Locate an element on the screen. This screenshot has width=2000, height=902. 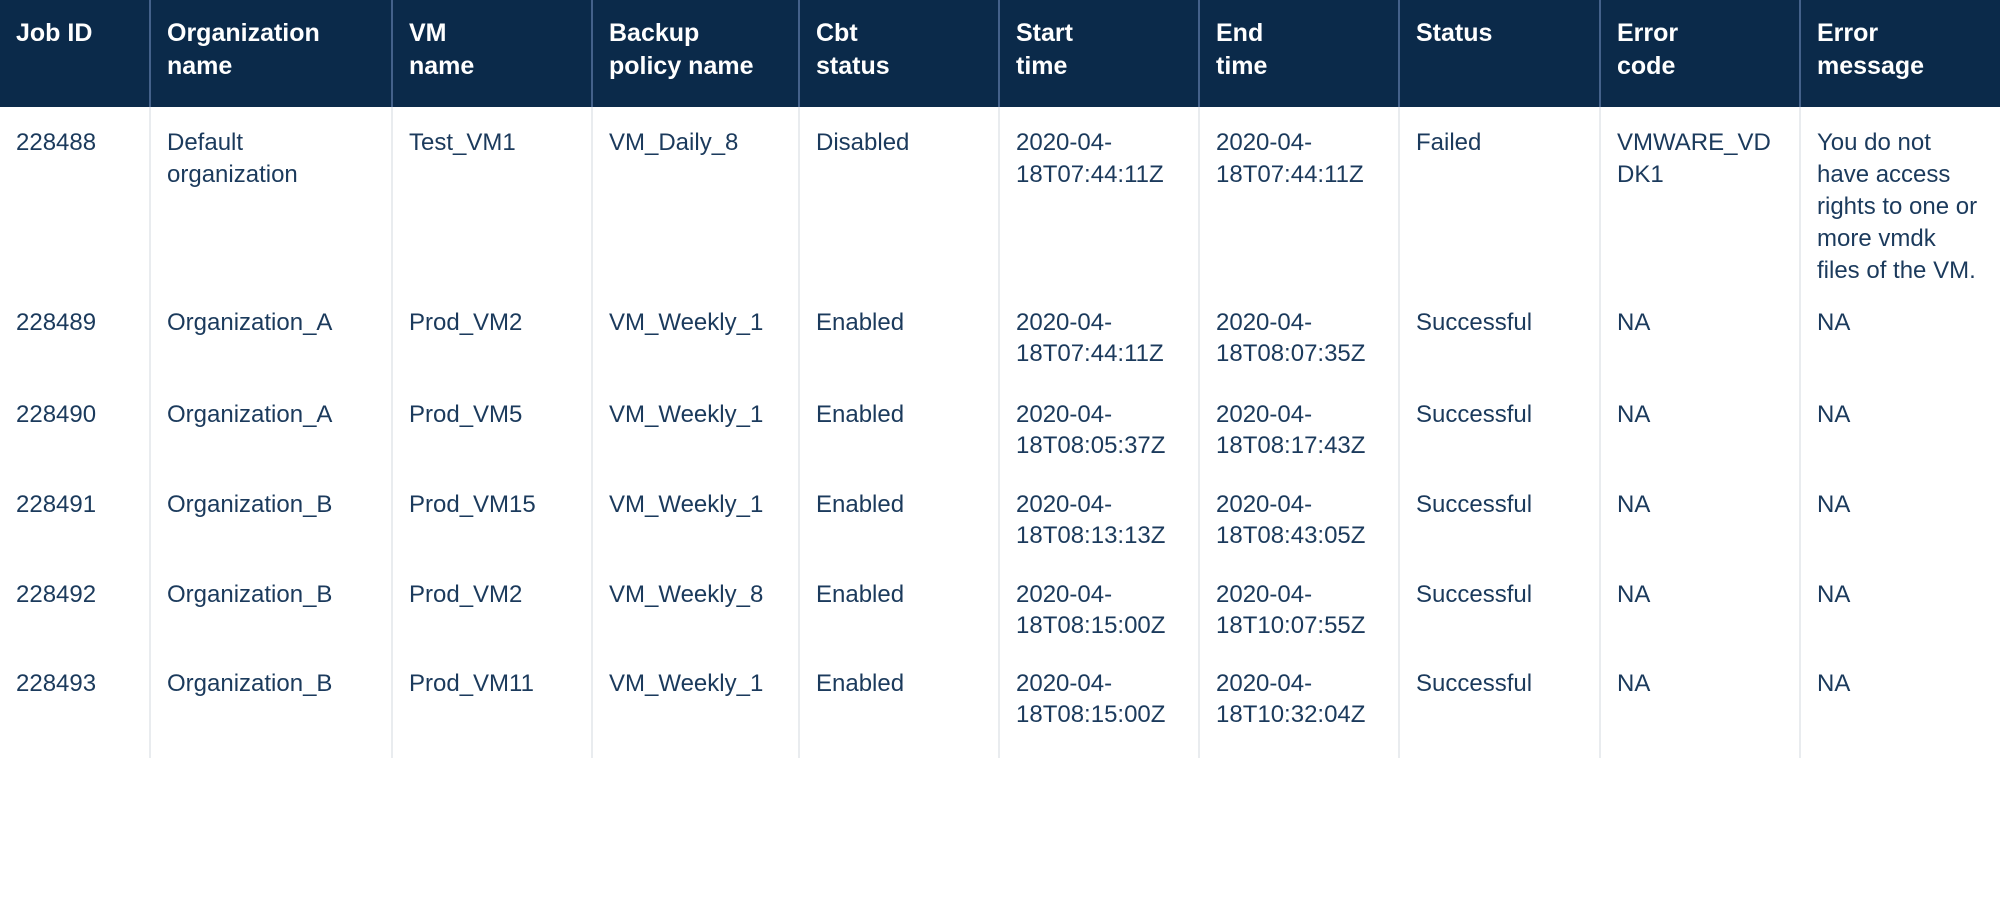
cell-cbt_status: Disabled is located at coordinates (899, 197).